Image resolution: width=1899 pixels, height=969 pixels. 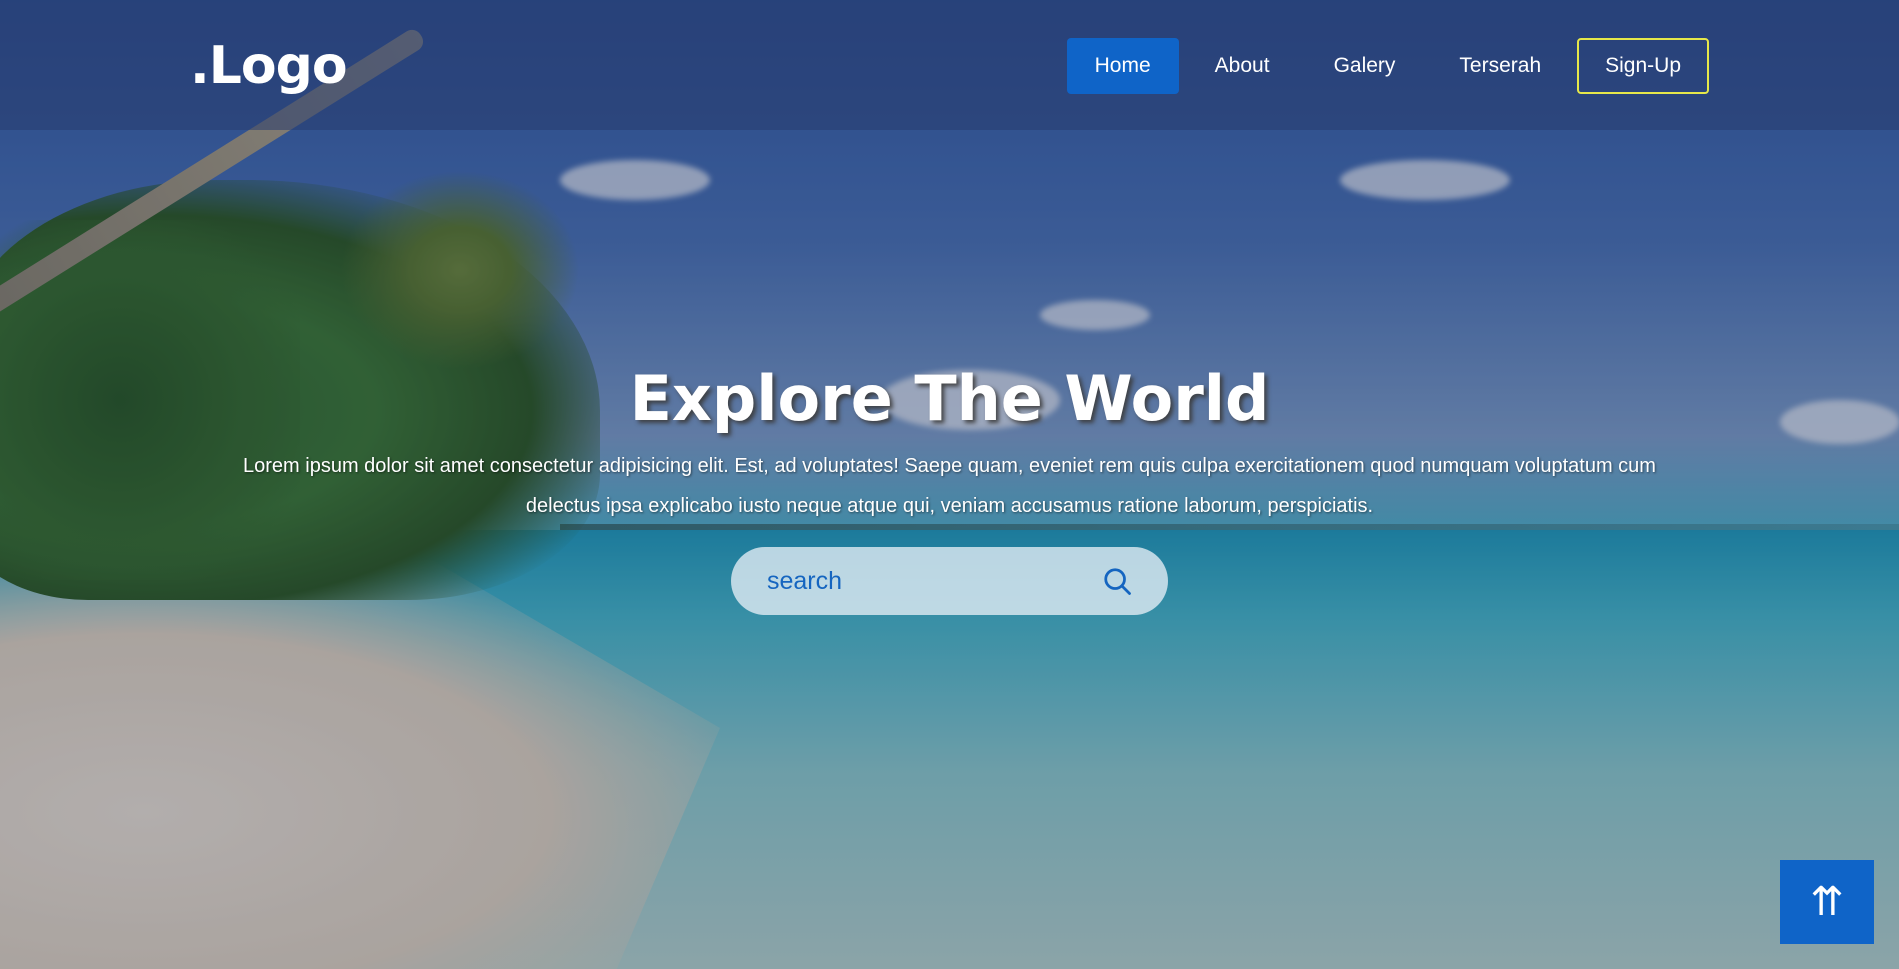 What do you see at coordinates (1365, 66) in the screenshot?
I see `nav-link-galery: Galery` at bounding box center [1365, 66].